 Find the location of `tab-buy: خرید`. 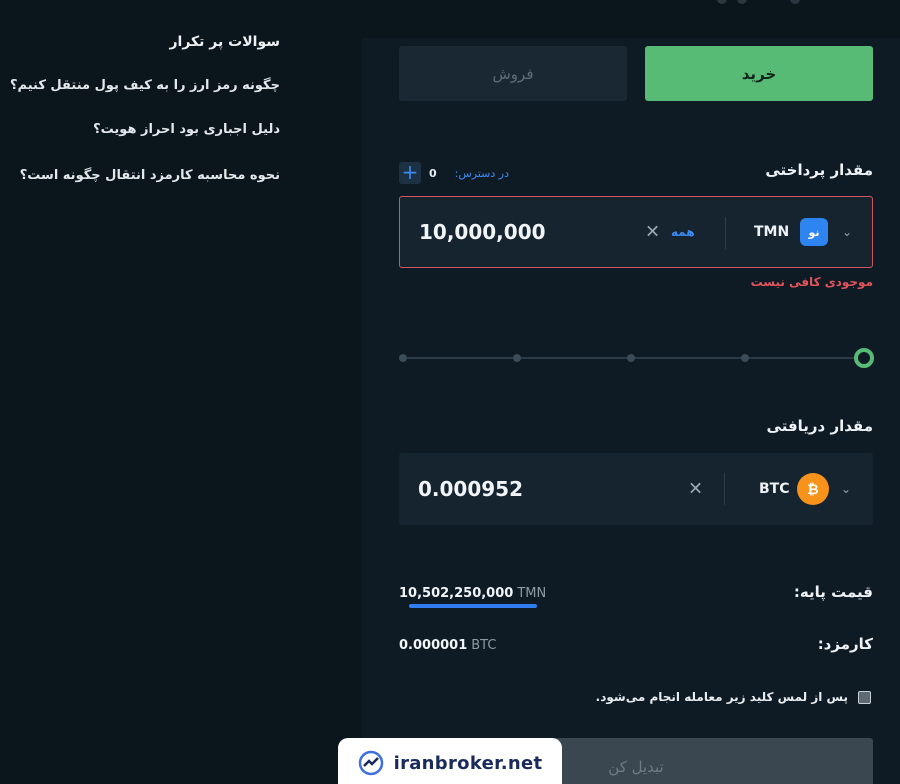

tab-buy: خرید is located at coordinates (759, 73).